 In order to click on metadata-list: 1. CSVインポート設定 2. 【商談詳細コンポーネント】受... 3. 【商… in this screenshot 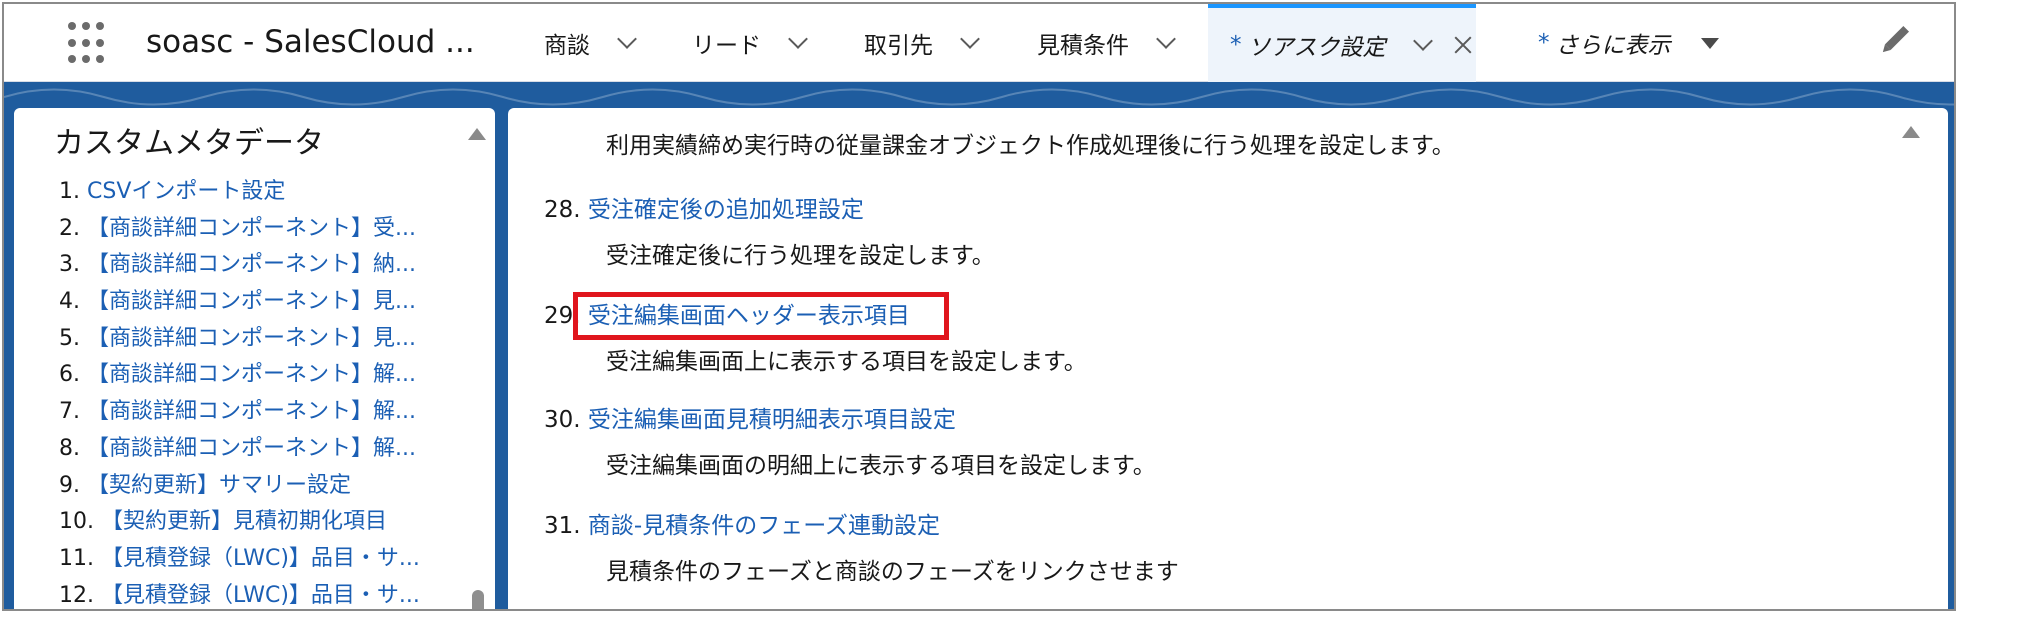, I will do `click(239, 391)`.